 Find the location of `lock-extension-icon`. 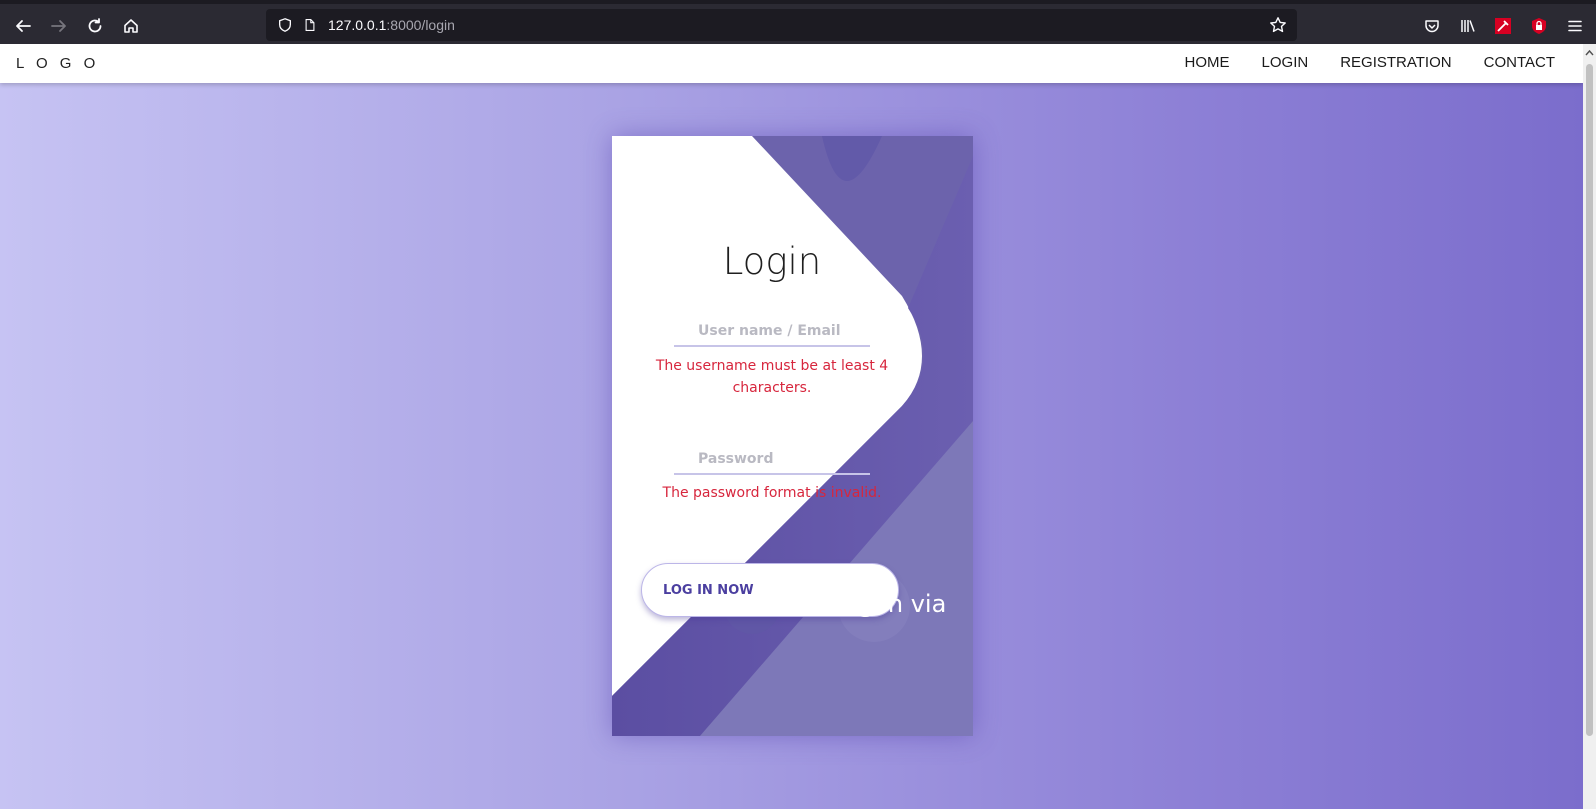

lock-extension-icon is located at coordinates (1539, 26).